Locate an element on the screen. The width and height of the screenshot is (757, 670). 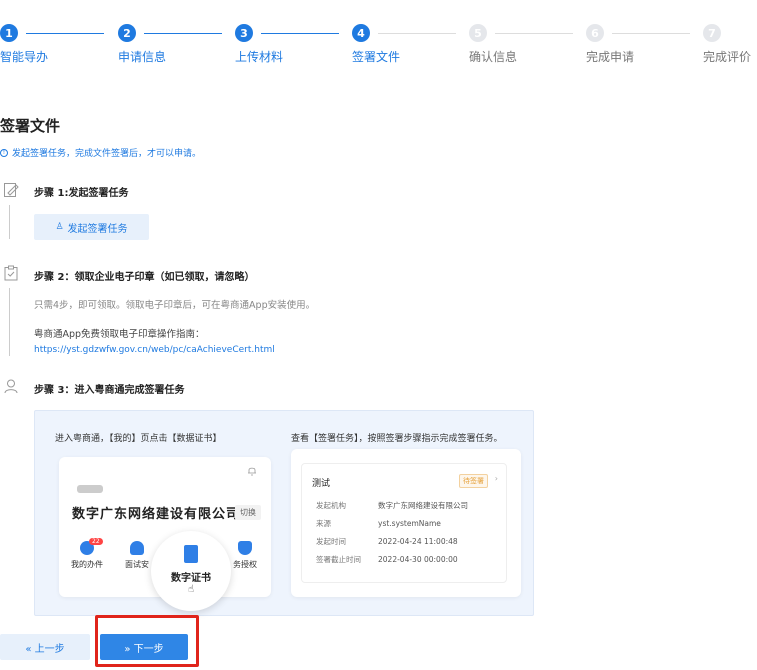
step-number: 4 is located at coordinates (361, 33).